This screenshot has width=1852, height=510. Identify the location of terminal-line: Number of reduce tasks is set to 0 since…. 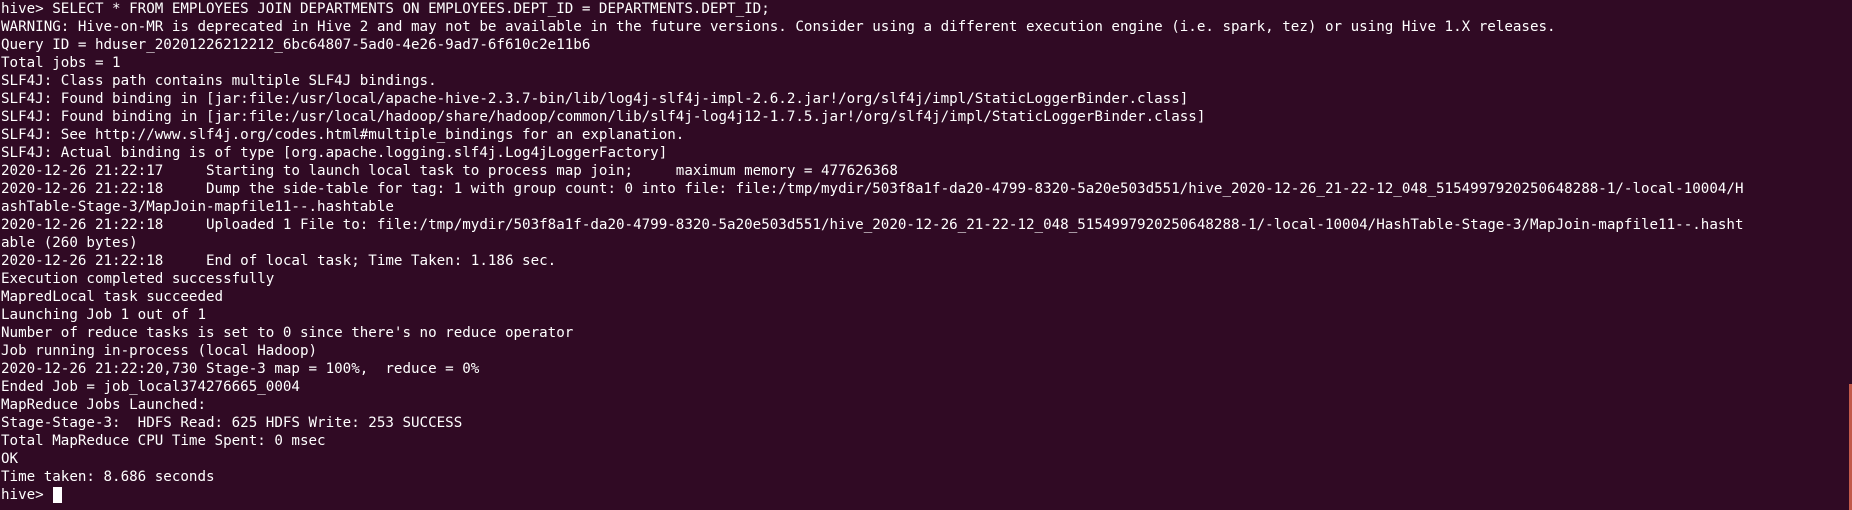
(287, 333).